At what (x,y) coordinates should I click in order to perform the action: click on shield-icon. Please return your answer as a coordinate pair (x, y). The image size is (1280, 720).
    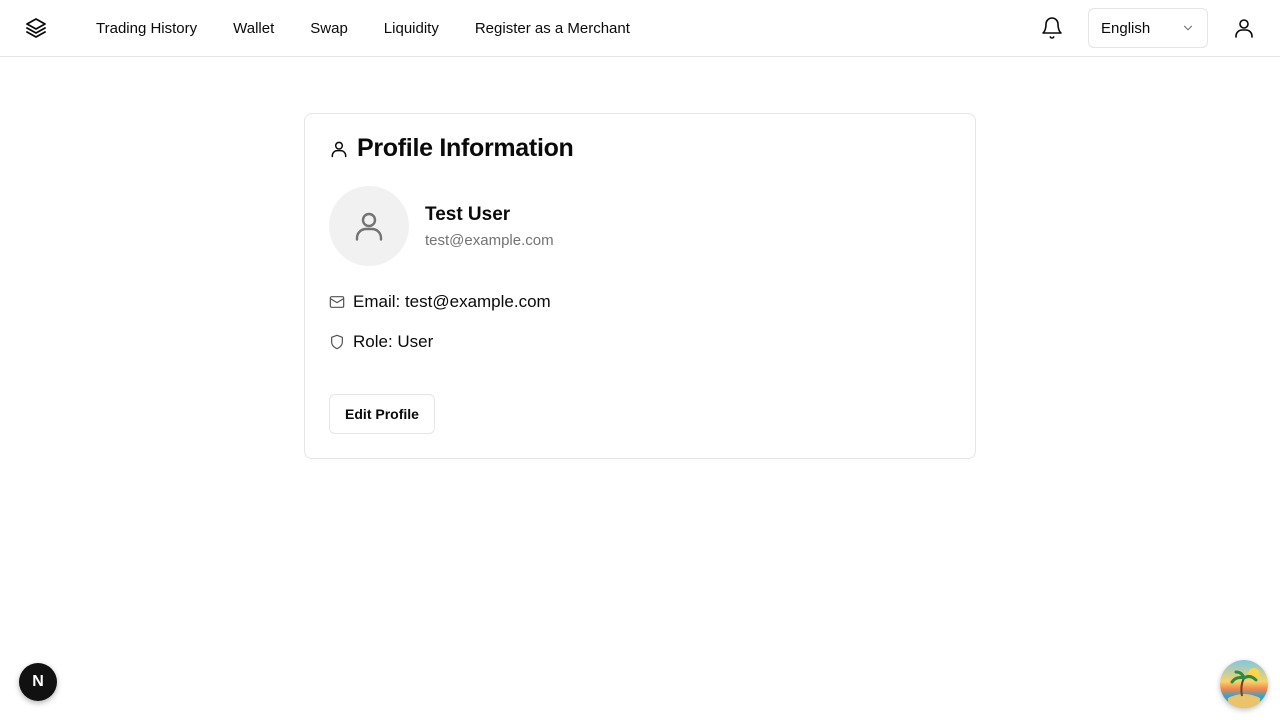
    Looking at the image, I should click on (337, 342).